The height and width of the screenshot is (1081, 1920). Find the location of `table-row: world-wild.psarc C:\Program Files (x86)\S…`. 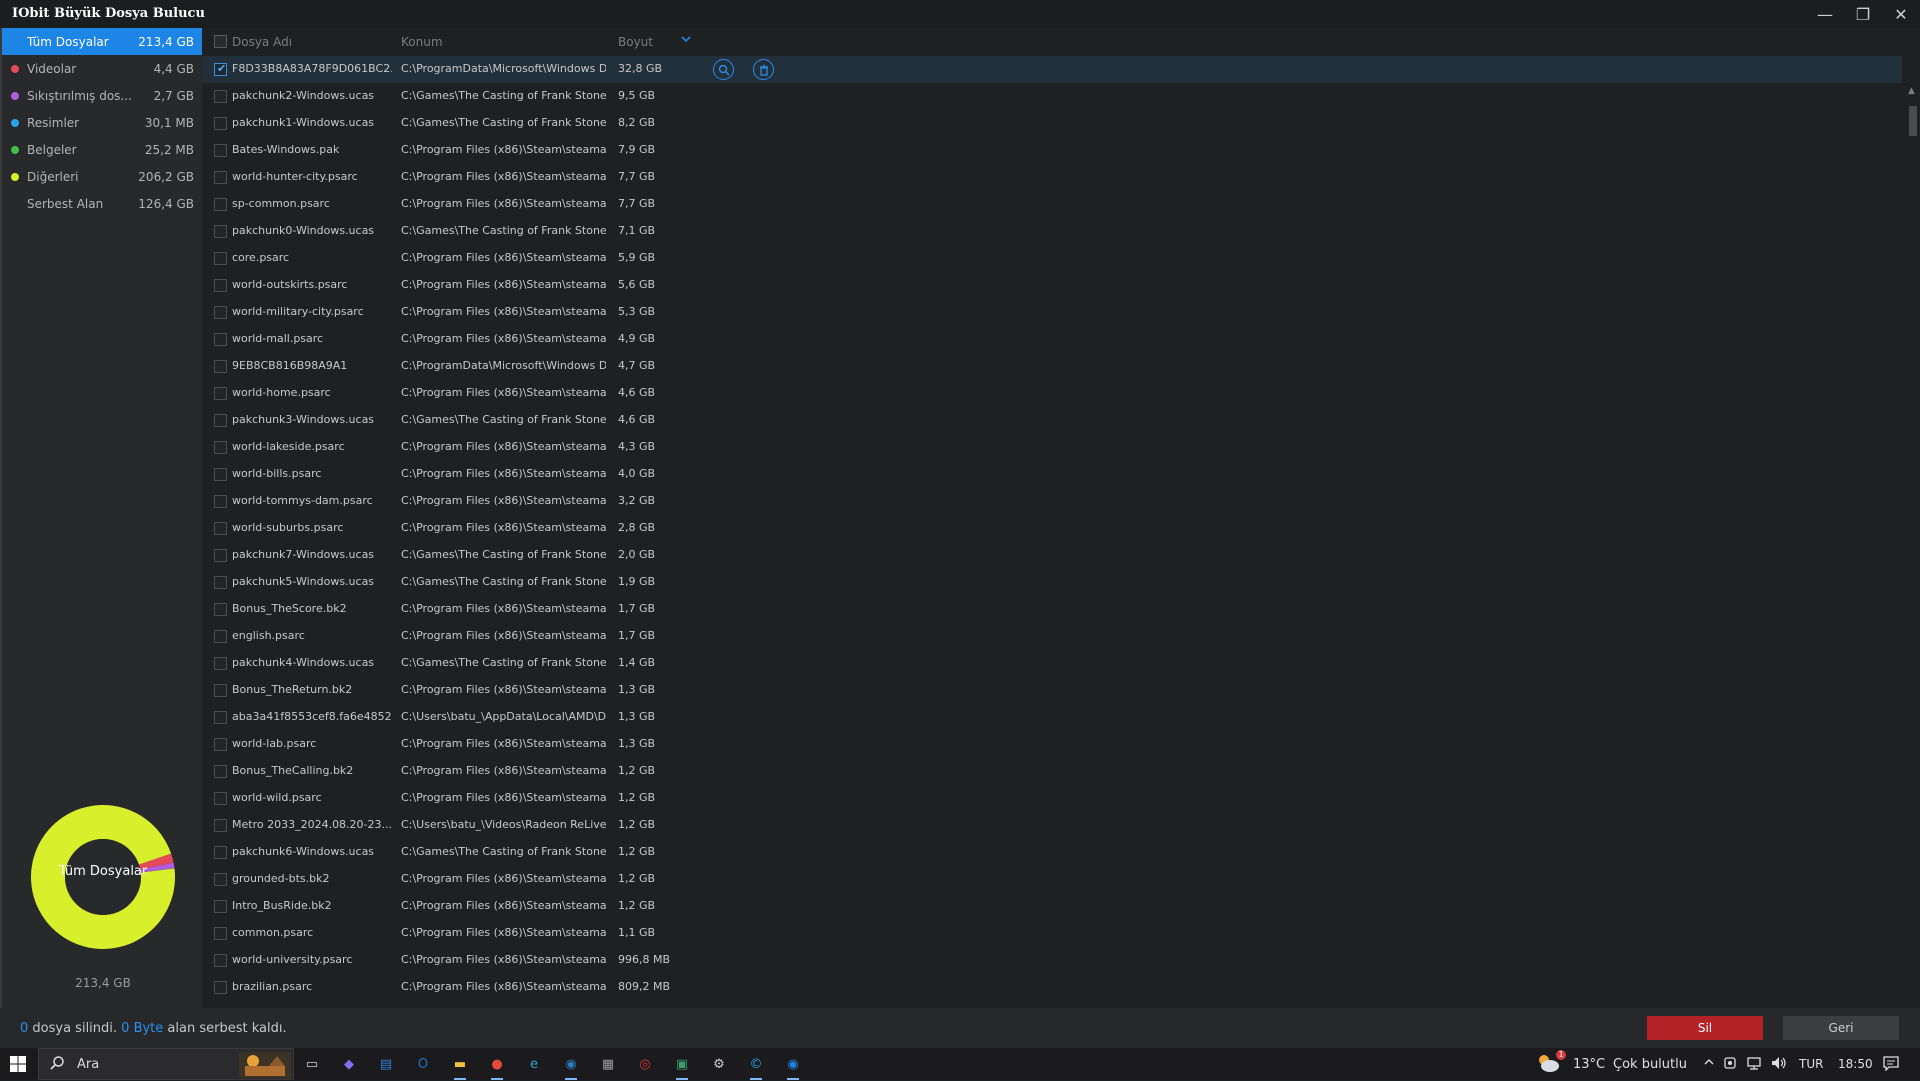

table-row: world-wild.psarc C:\Program Files (x86)\S… is located at coordinates (1052, 798).